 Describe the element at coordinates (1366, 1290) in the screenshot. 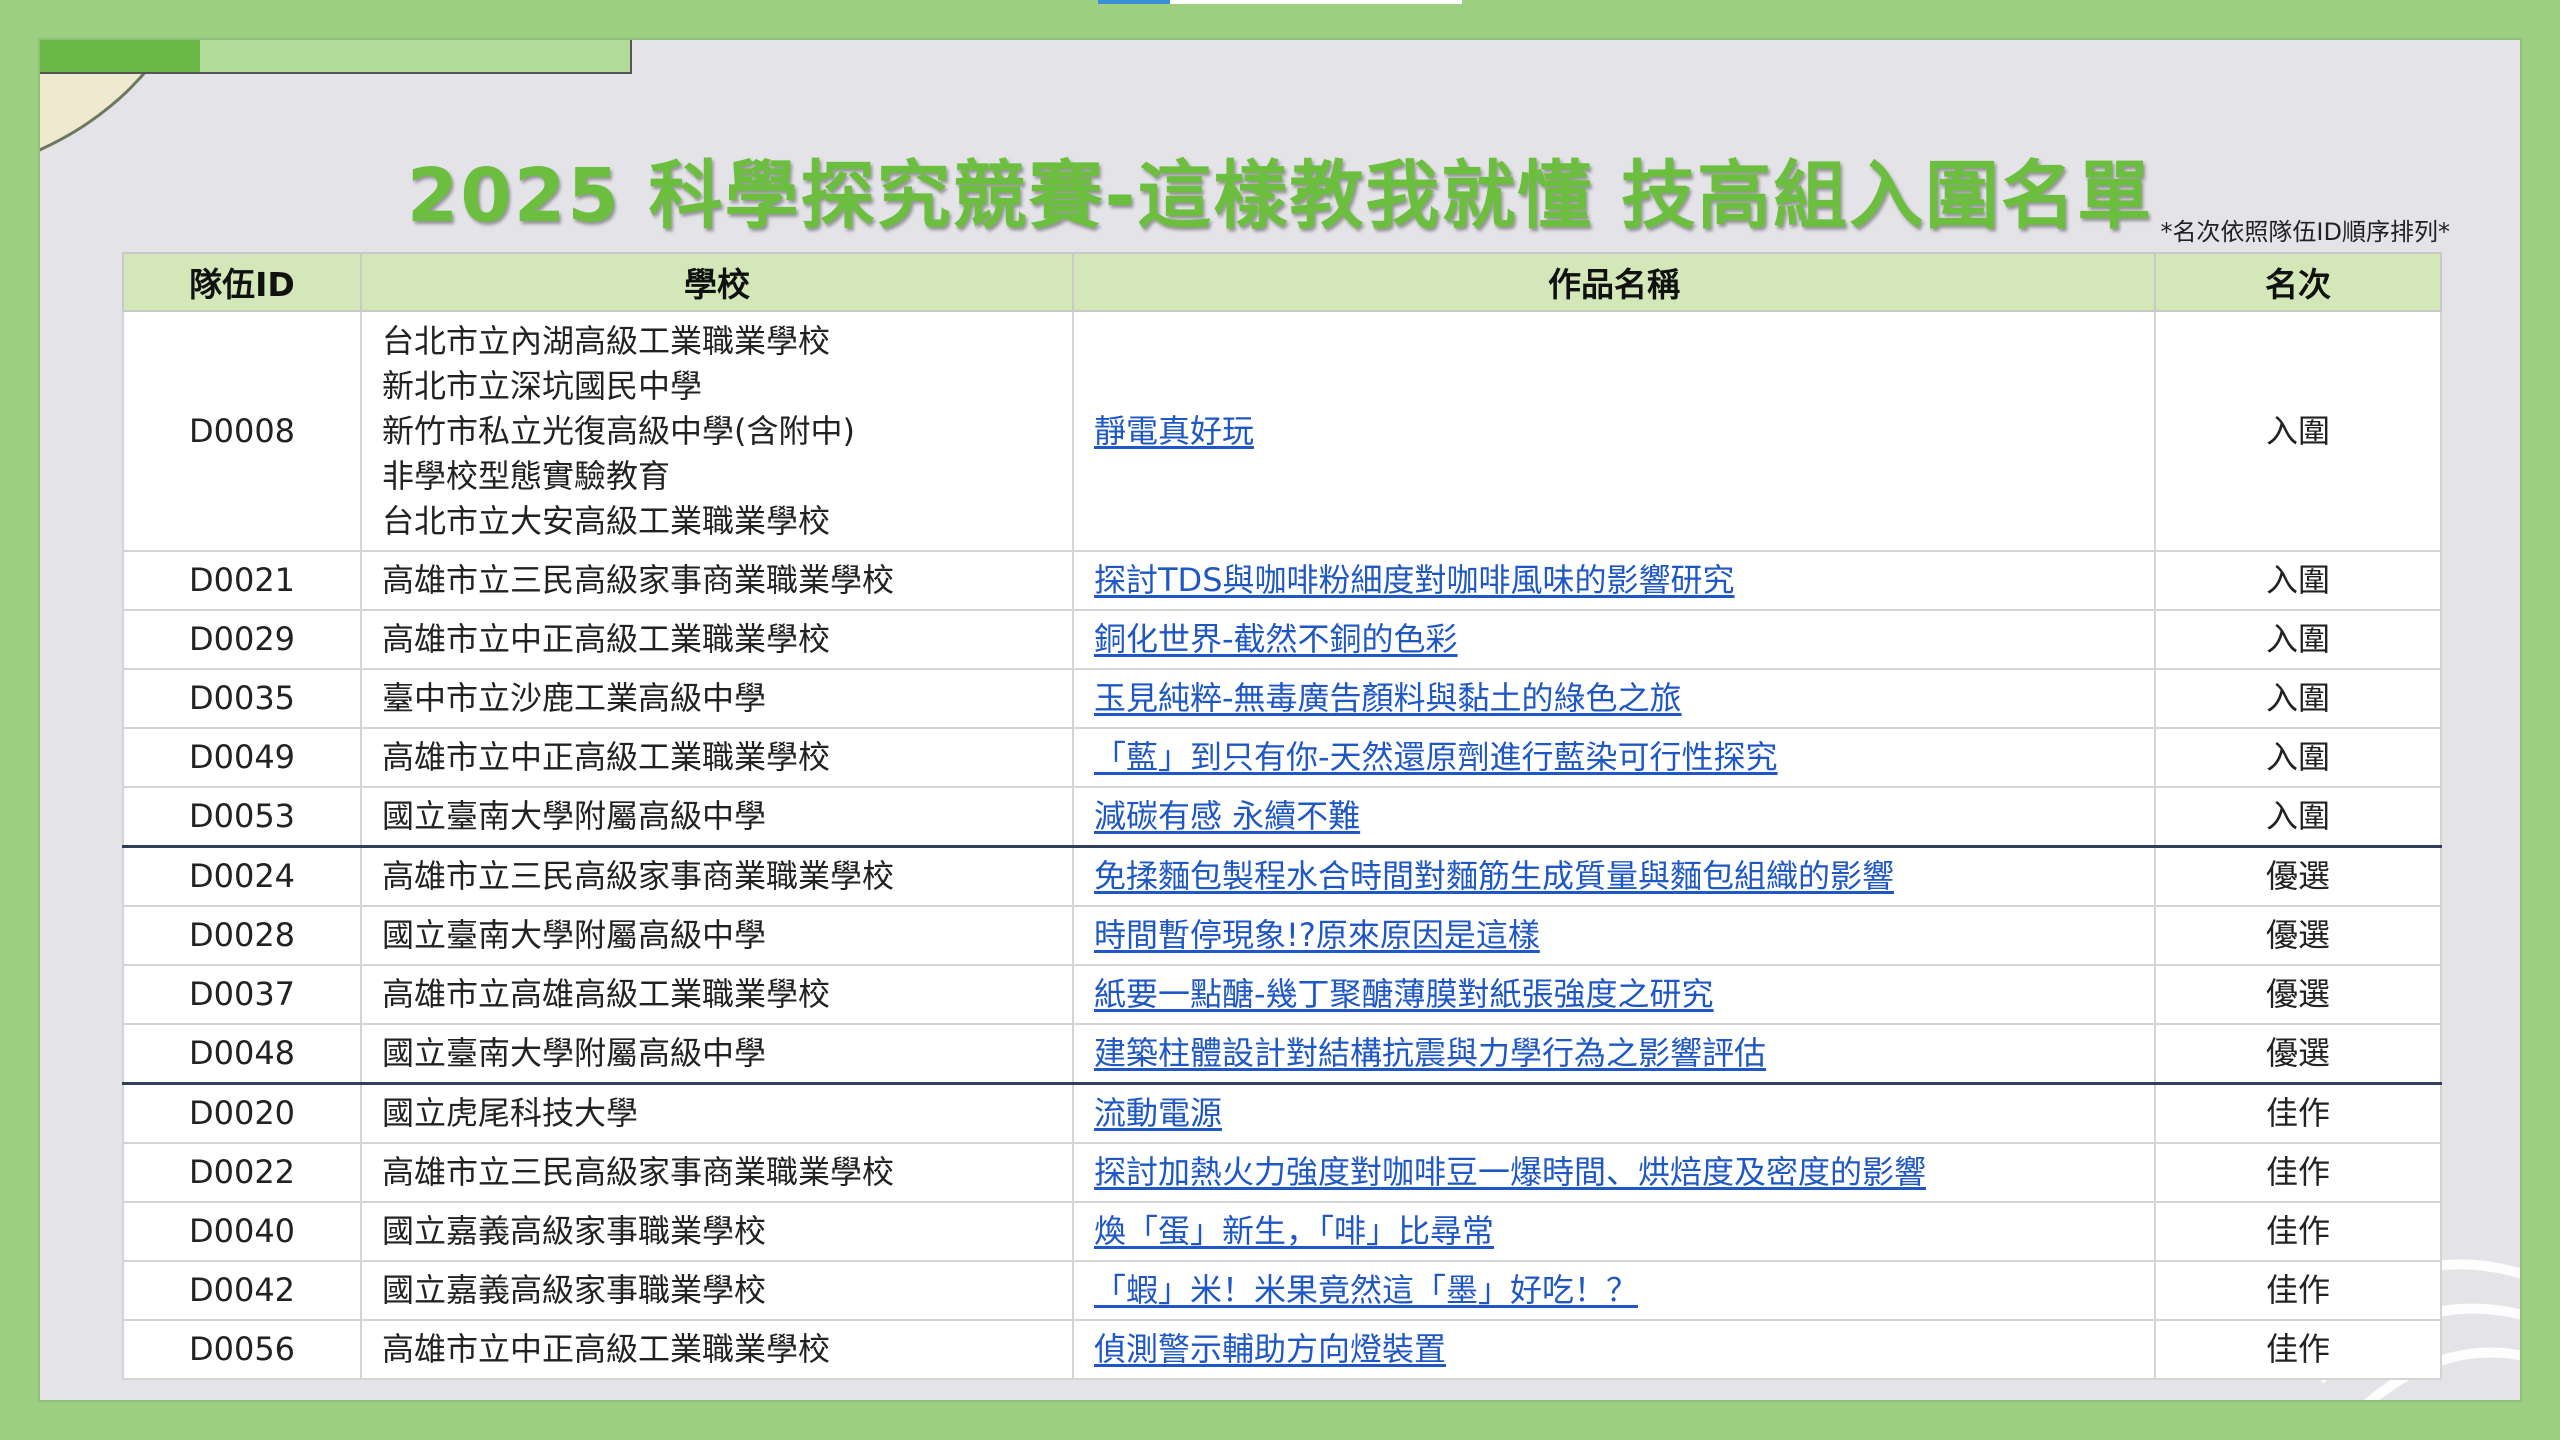

I see `work-title-link: 「蝦」米！米果竟然這「墨」好吃！？` at that location.